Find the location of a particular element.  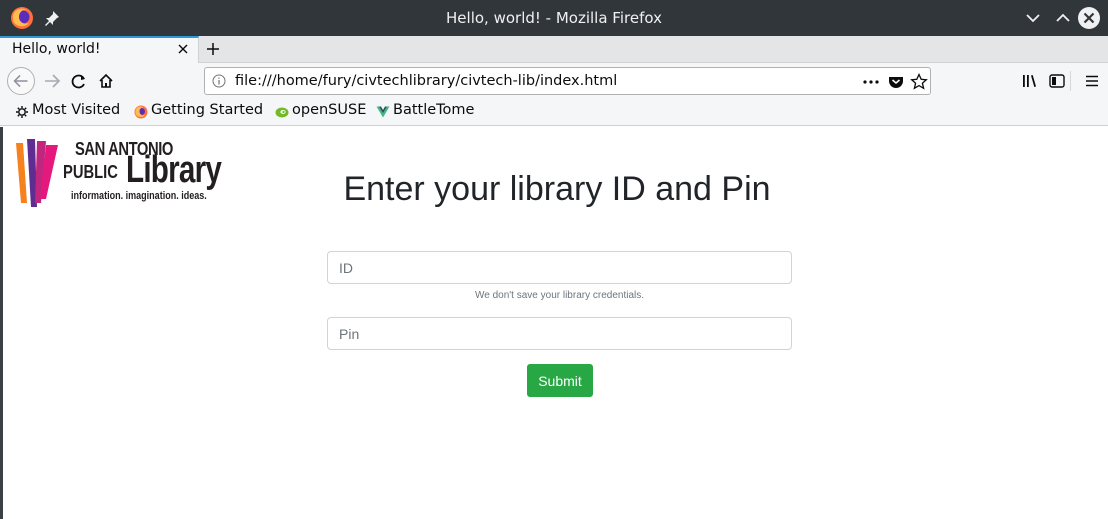

bookmark-star-icon is located at coordinates (919, 82).